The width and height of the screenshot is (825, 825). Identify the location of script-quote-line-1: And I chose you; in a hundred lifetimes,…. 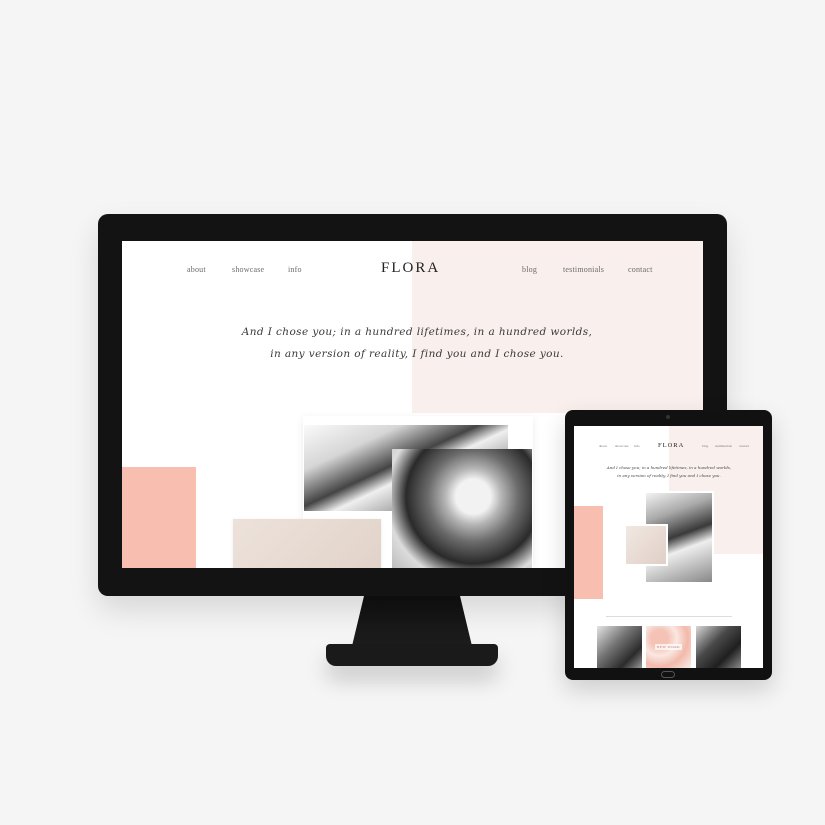
(417, 332).